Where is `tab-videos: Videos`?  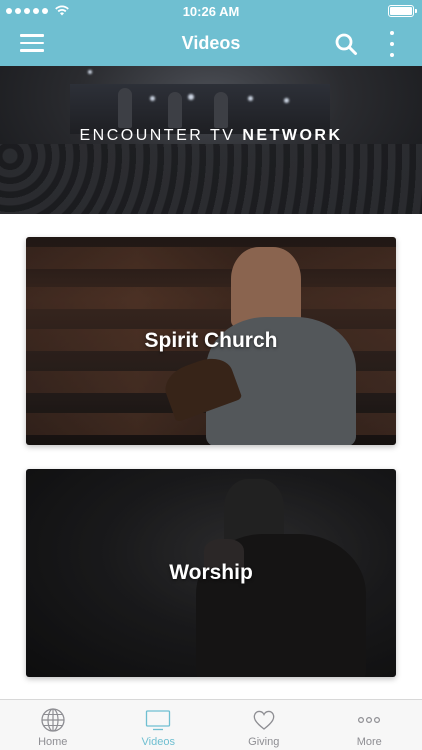 tab-videos: Videos is located at coordinates (159, 725).